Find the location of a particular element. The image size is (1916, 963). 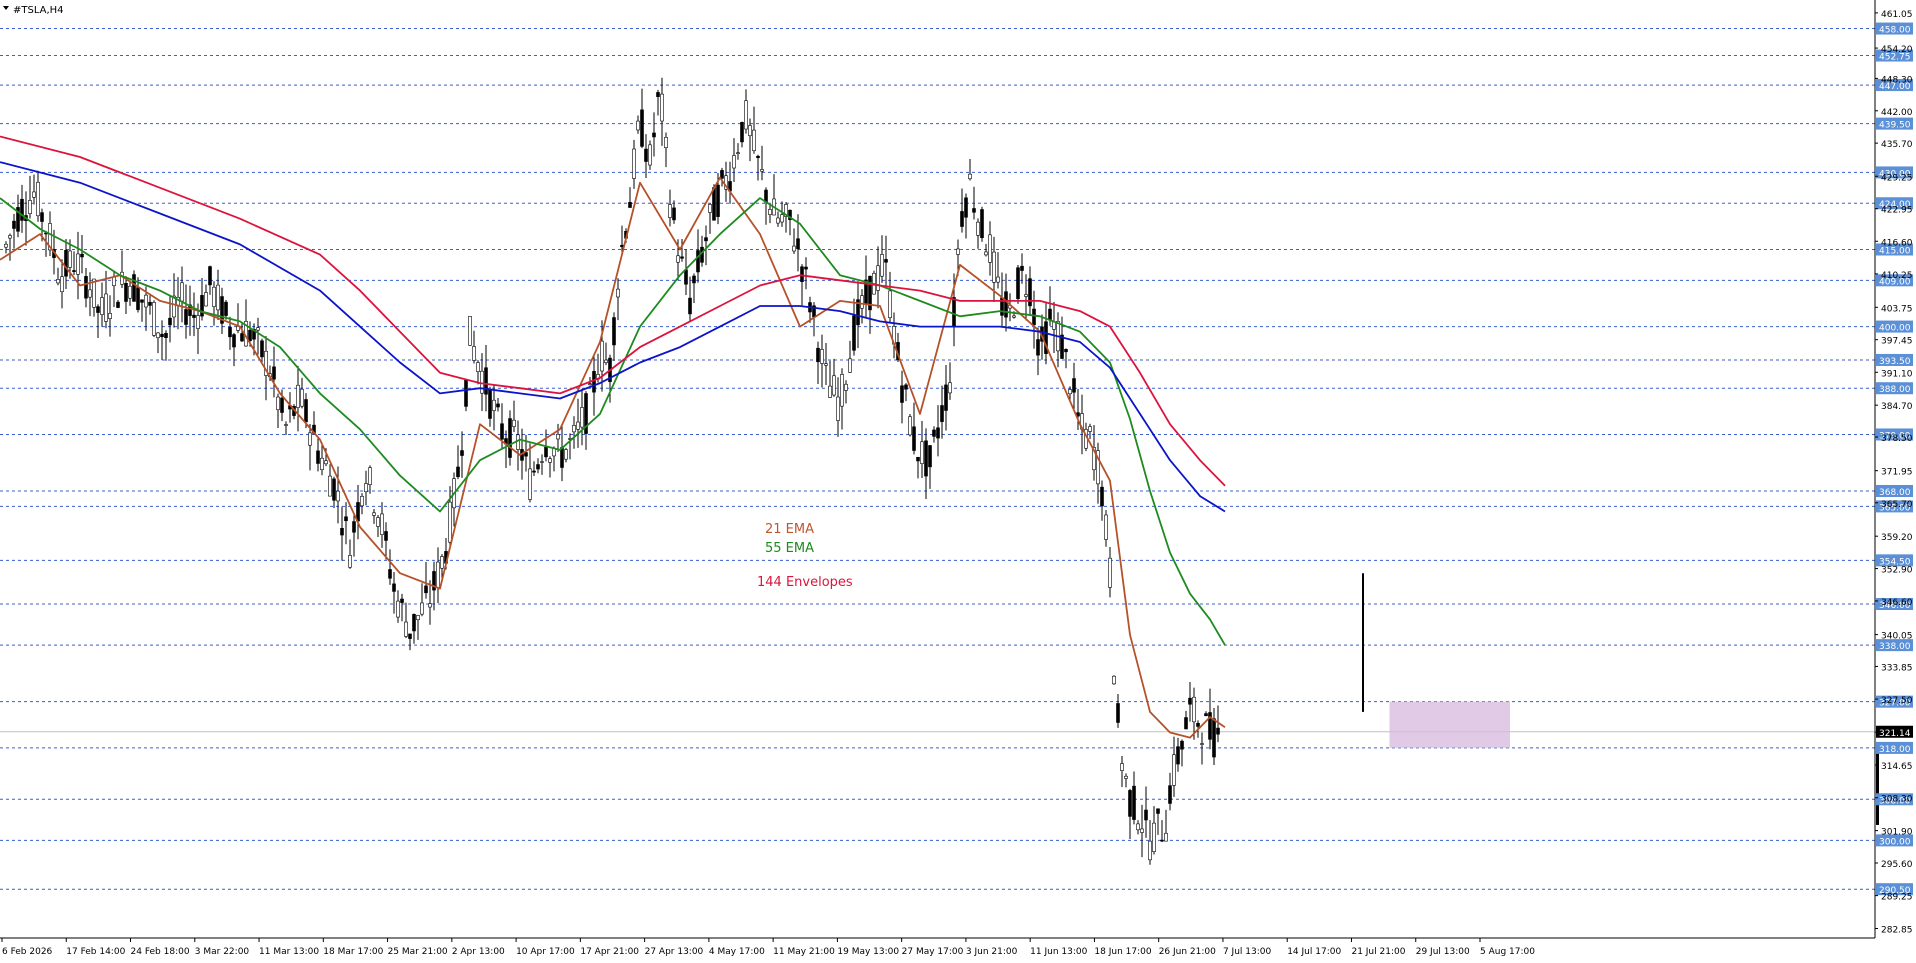

y-tick-label: 391.10 is located at coordinates (1897, 374).